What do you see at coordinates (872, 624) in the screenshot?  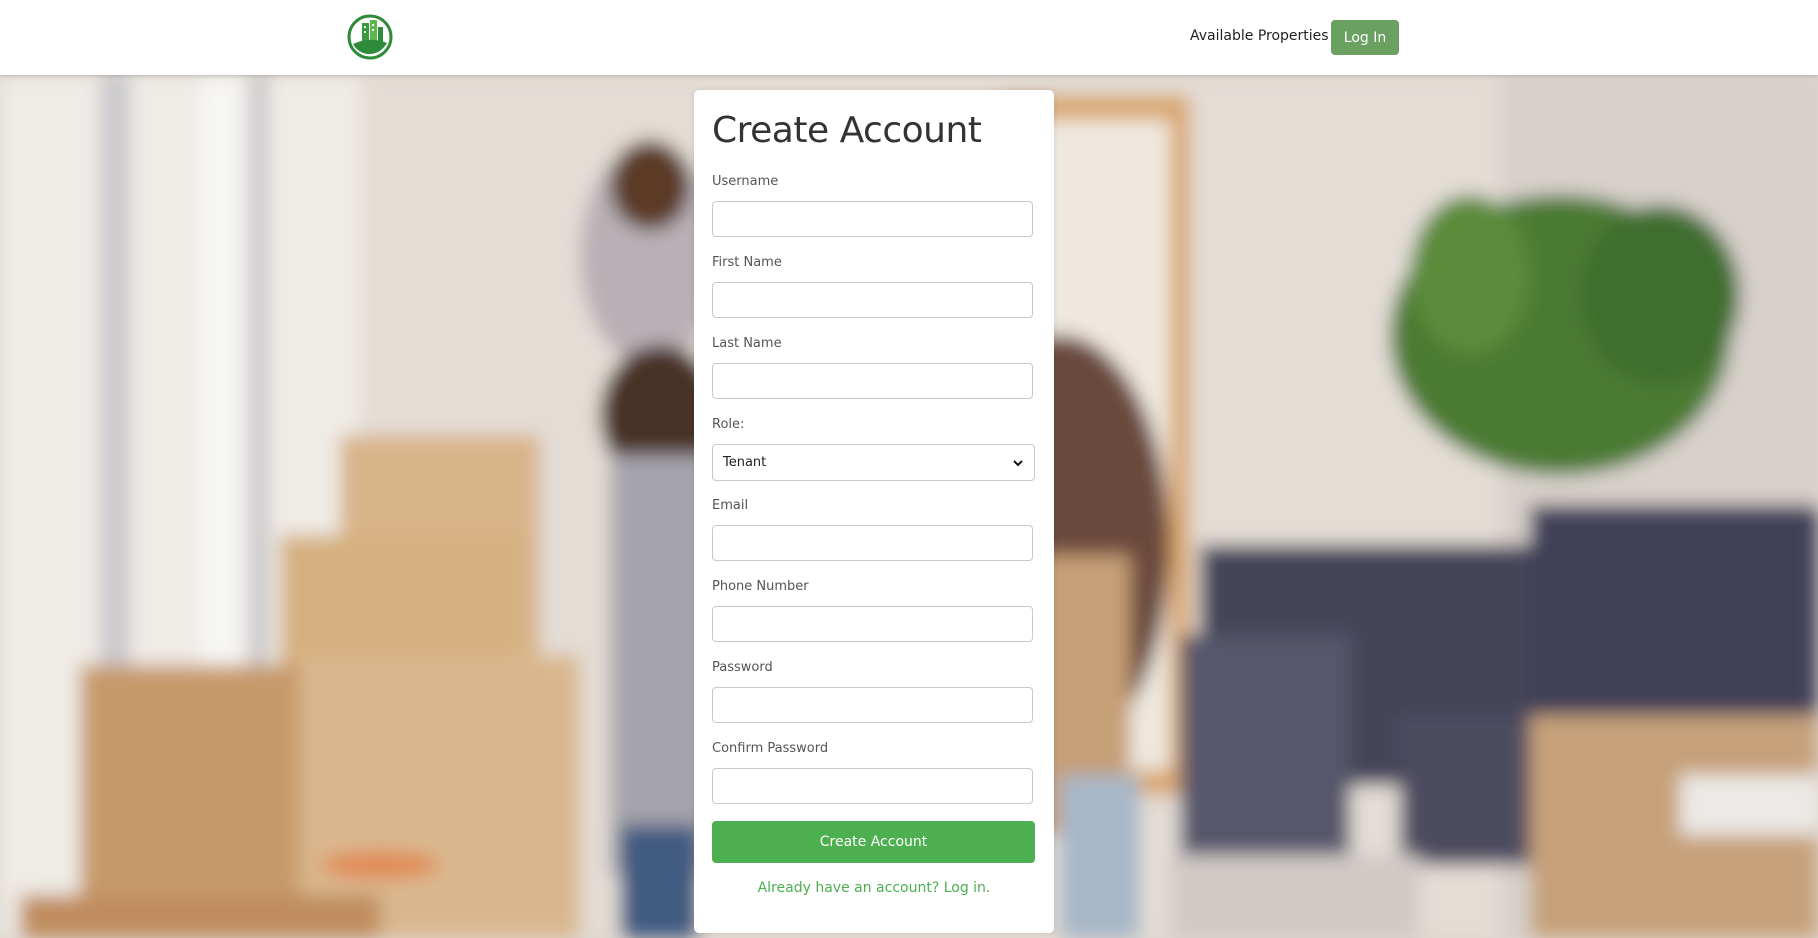 I see `phone-number-field` at bounding box center [872, 624].